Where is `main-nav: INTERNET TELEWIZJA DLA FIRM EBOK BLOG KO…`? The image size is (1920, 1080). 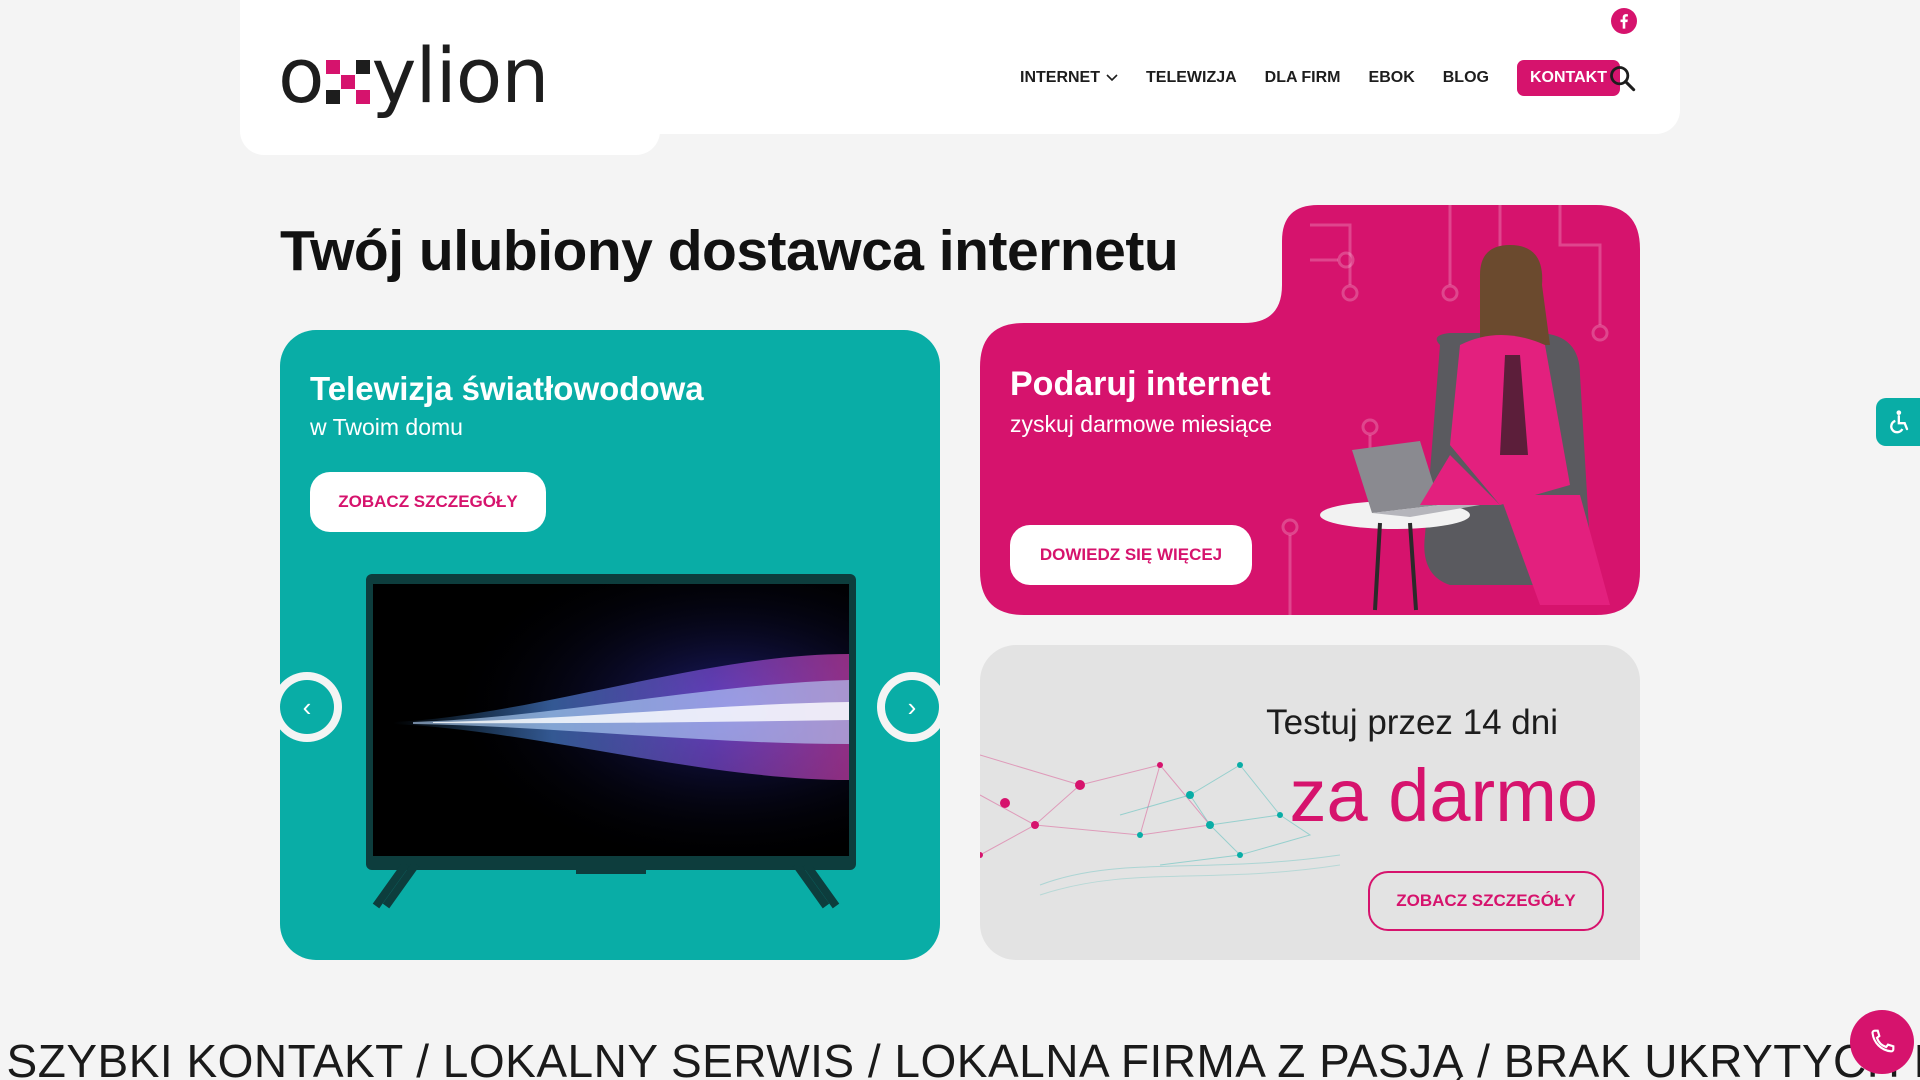 main-nav: INTERNET TELEWIZJA DLA FIRM EBOK BLOG KO… is located at coordinates (1320, 78).